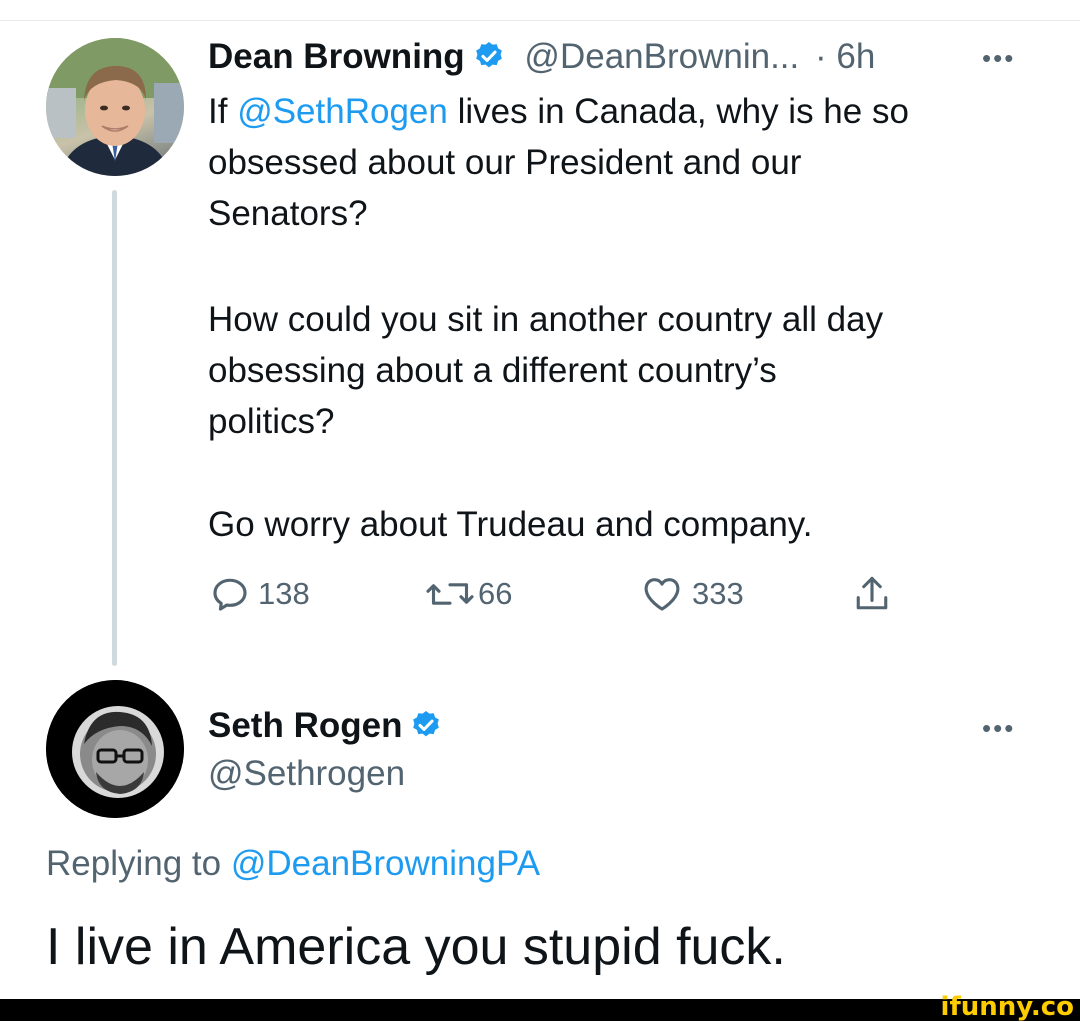  Describe the element at coordinates (271, 421) in the screenshot. I see `tweet-text-line-6: politics?` at that location.